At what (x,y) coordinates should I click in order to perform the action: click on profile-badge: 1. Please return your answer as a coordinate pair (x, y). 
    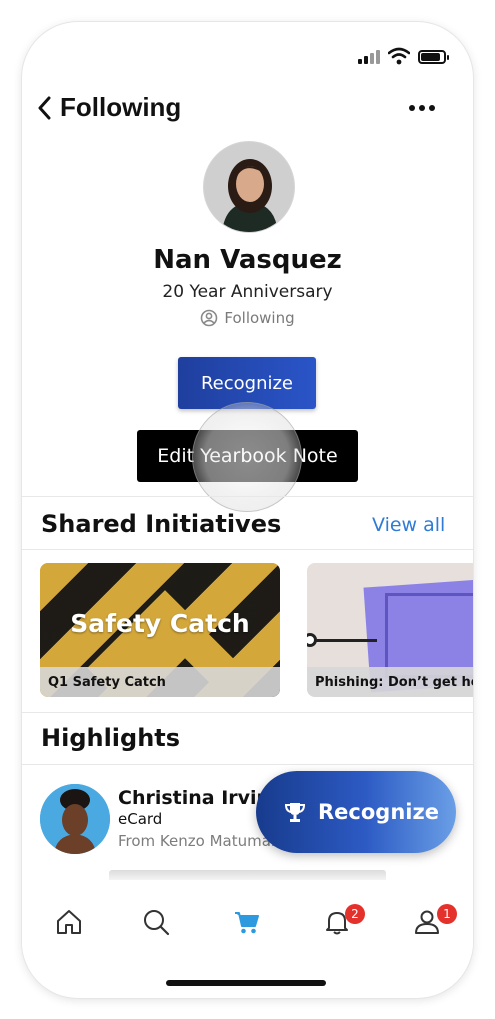
    Looking at the image, I should click on (447, 914).